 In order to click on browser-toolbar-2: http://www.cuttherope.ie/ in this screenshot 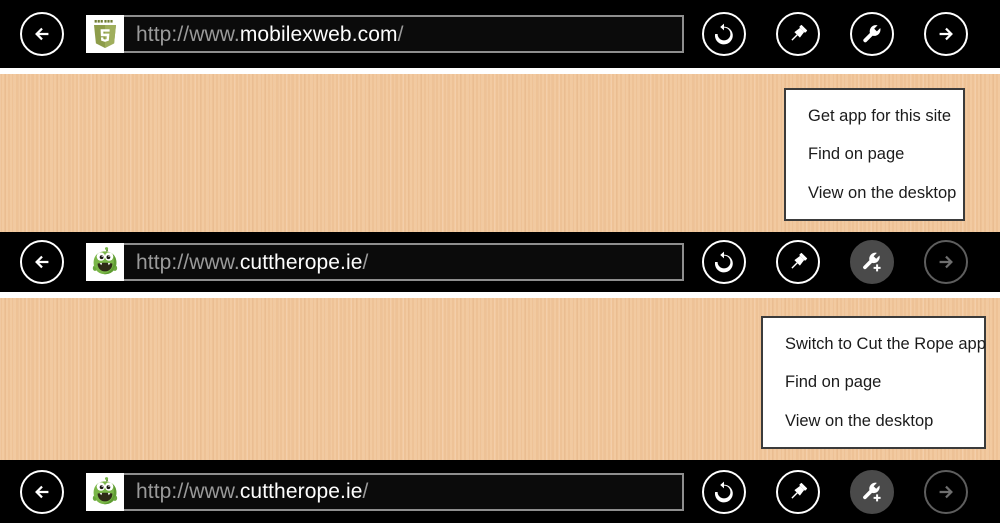, I will do `click(500, 262)`.